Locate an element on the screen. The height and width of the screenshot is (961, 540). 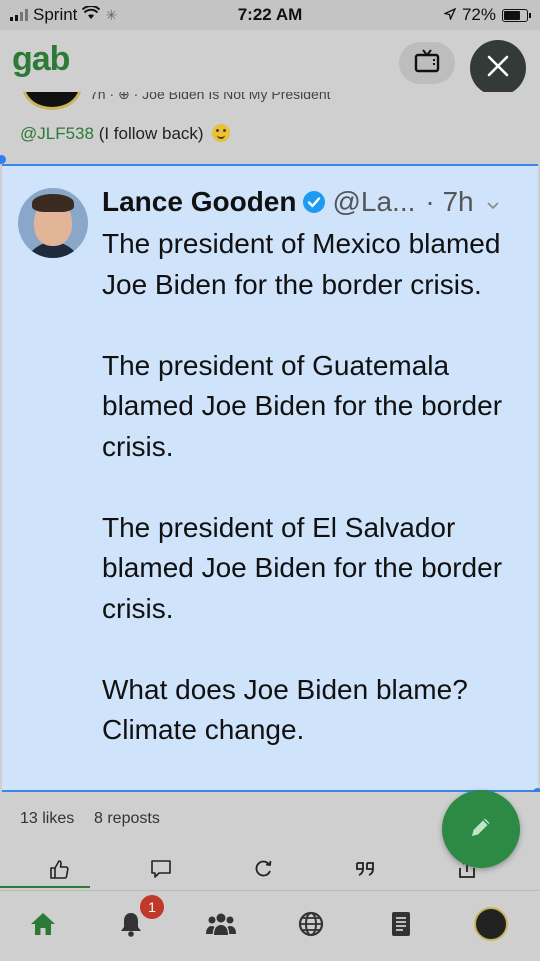
tweet-time: · 7h is located at coordinates (449, 201).